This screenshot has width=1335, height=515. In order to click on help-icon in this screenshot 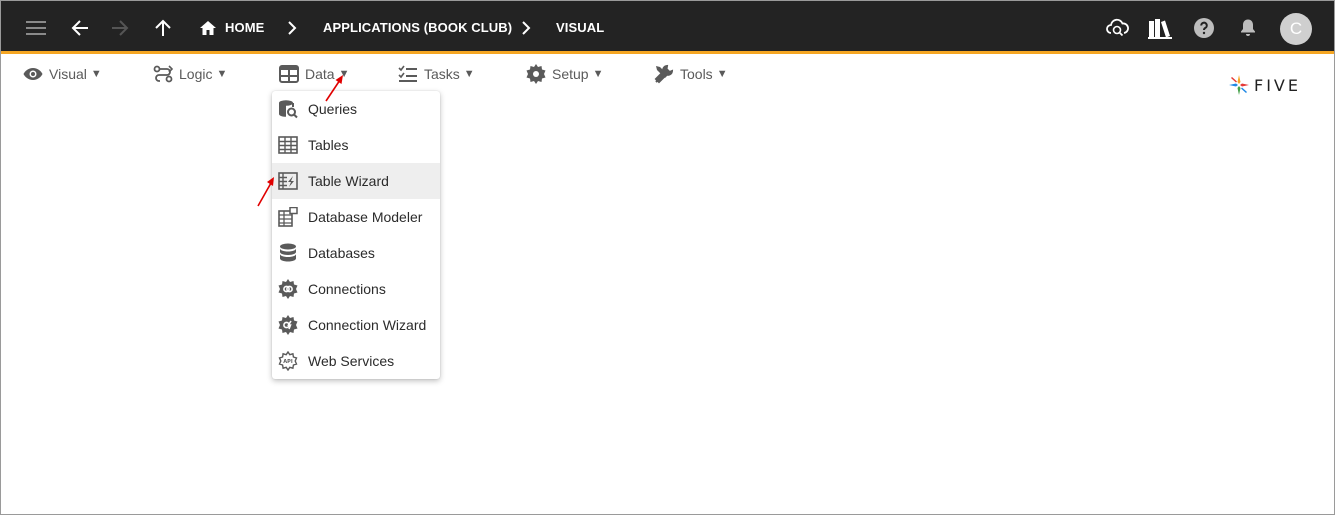, I will do `click(1204, 27)`.